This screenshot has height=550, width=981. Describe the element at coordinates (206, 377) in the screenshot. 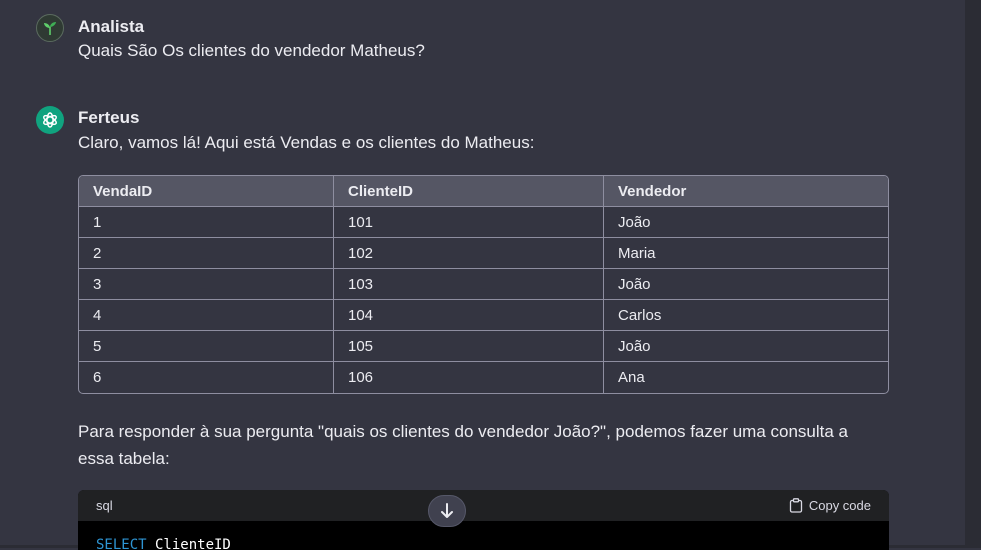

I see `table-cell: 6` at that location.